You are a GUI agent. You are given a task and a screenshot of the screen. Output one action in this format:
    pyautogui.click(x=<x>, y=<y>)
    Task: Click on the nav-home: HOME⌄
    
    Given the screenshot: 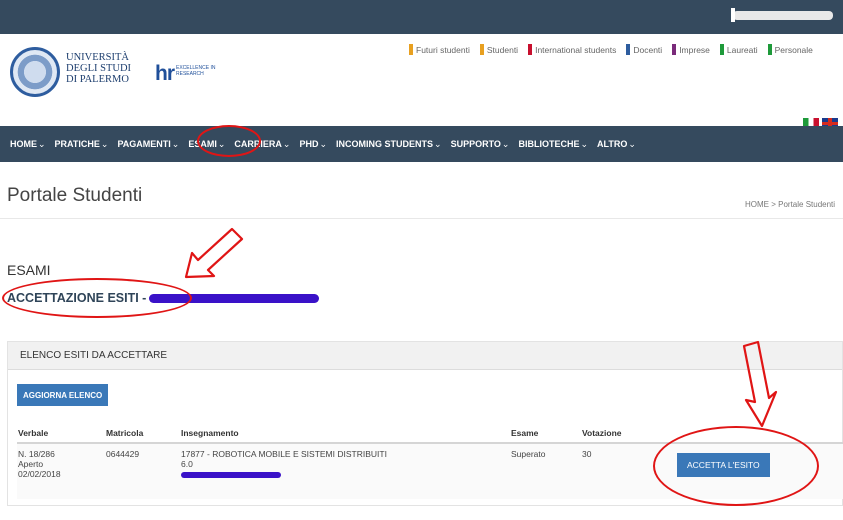 What is the action you would take?
    pyautogui.click(x=28, y=144)
    